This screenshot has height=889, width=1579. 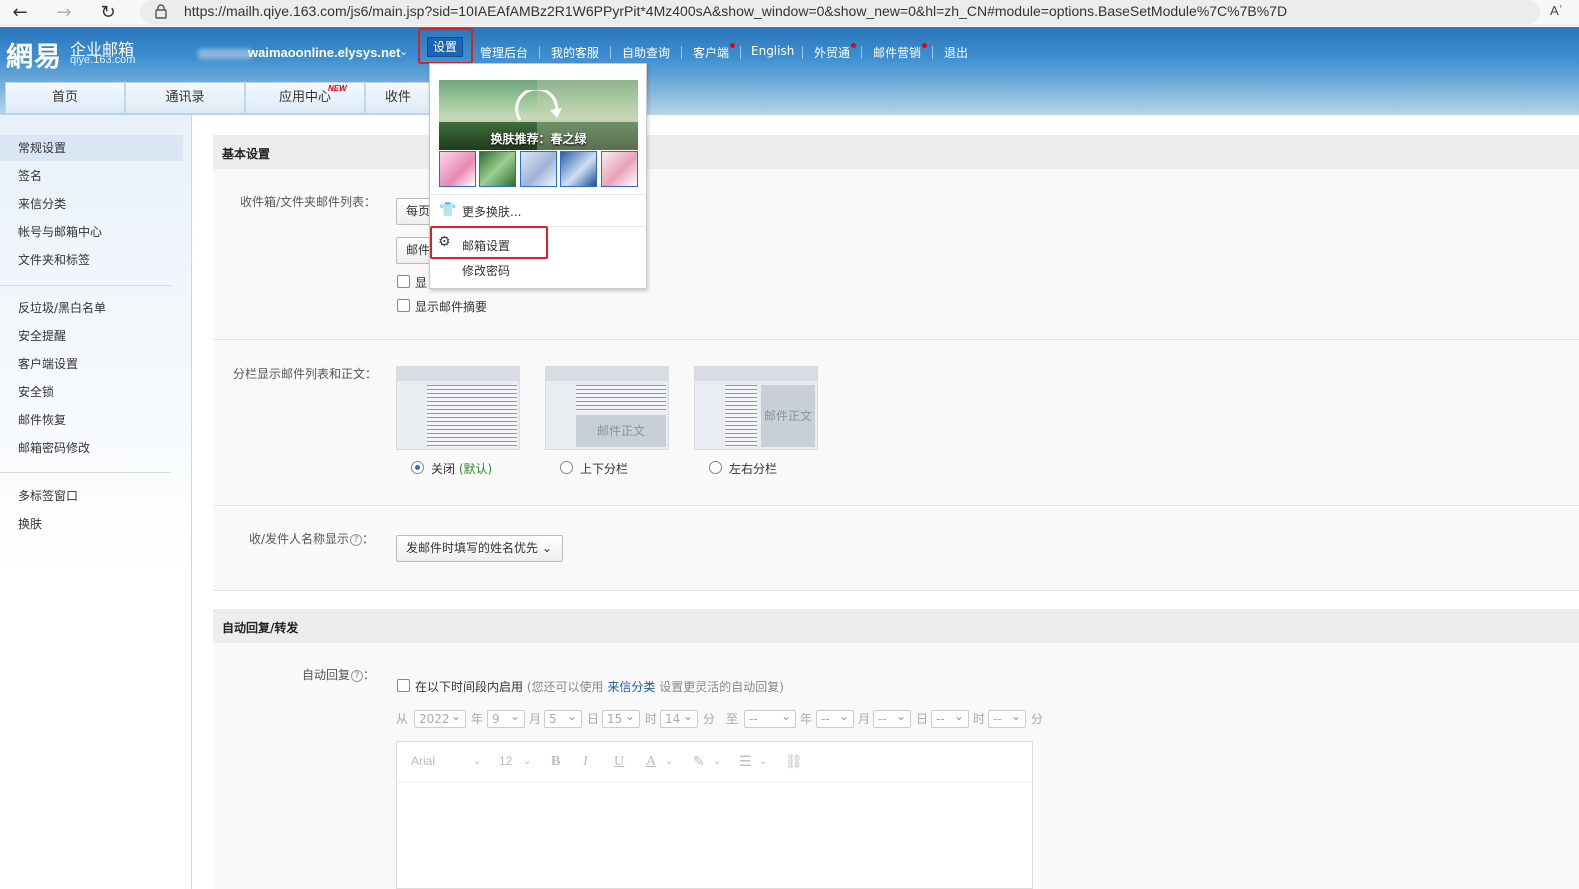 I want to click on nav-email-marketing: 邮件营销, so click(x=900, y=52).